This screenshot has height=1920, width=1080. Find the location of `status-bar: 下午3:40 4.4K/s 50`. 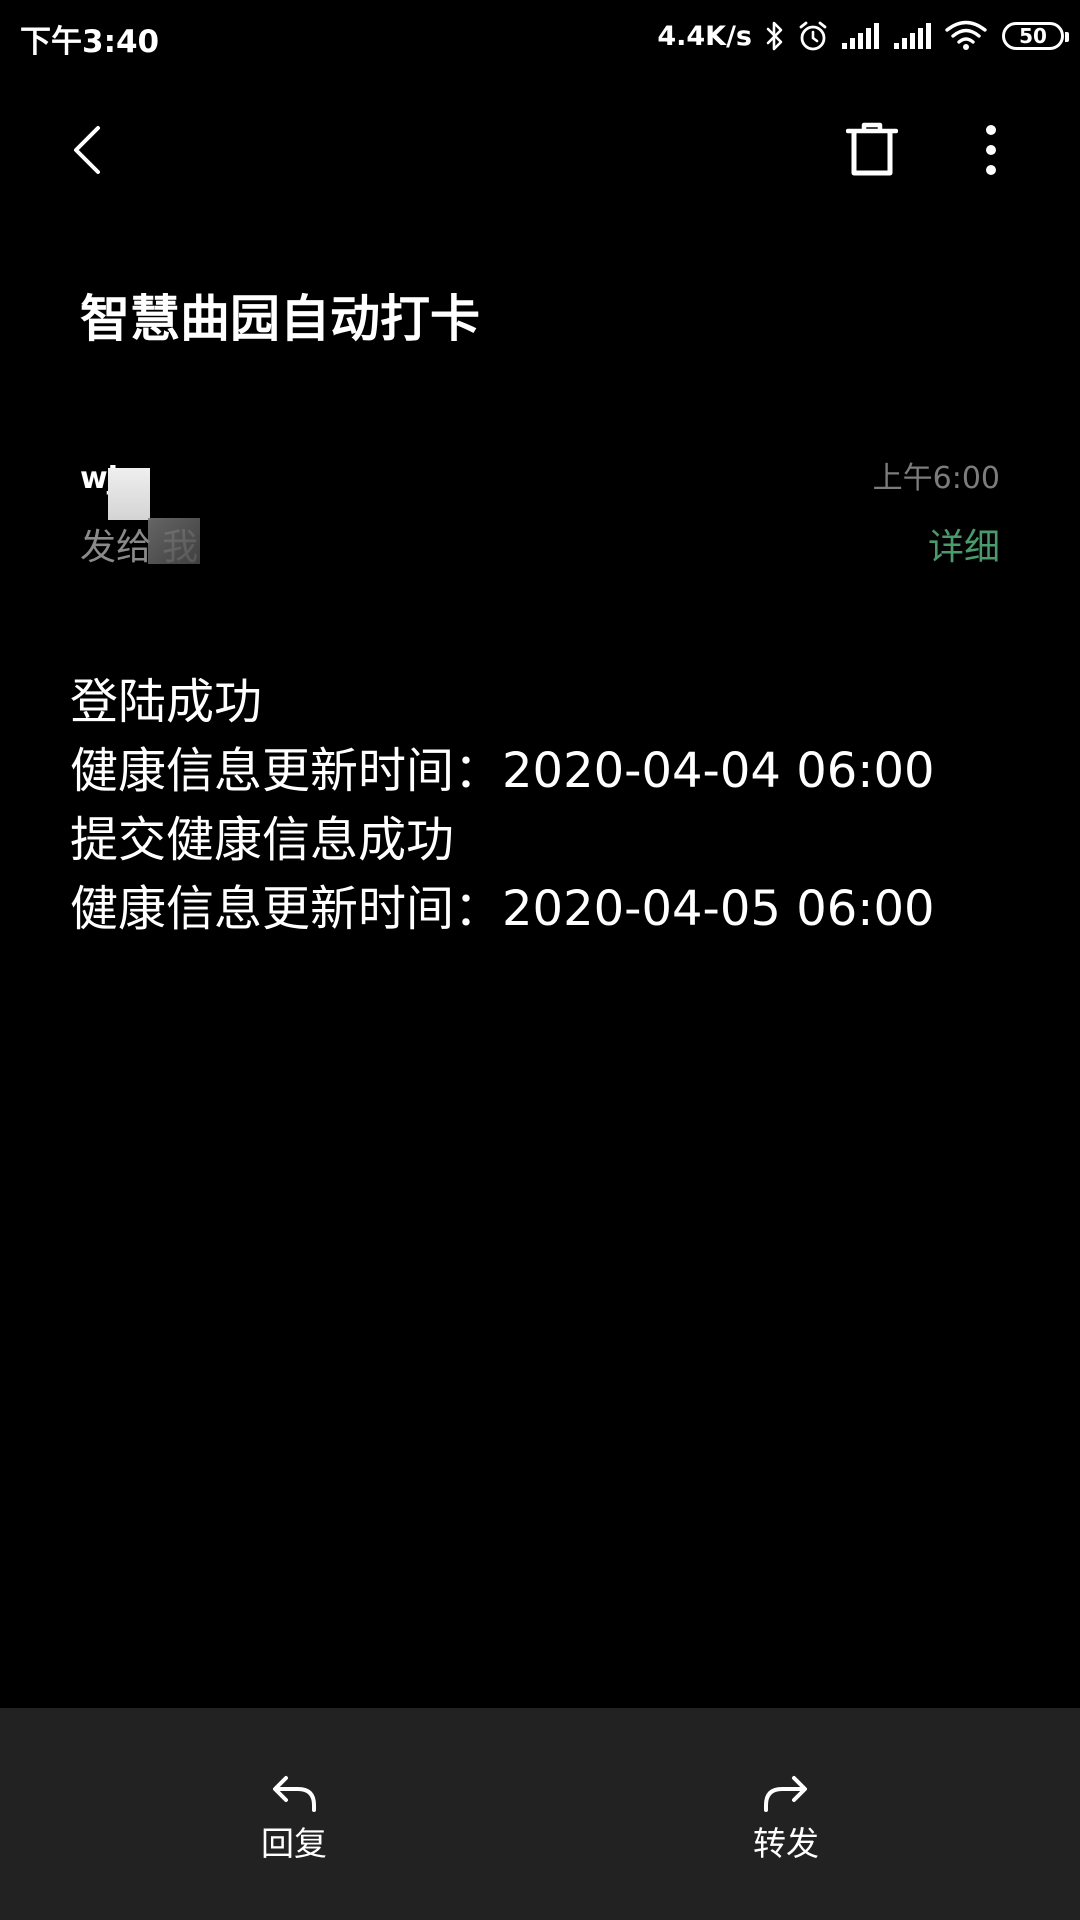

status-bar: 下午3:40 4.4K/s 50 is located at coordinates (540, 36).